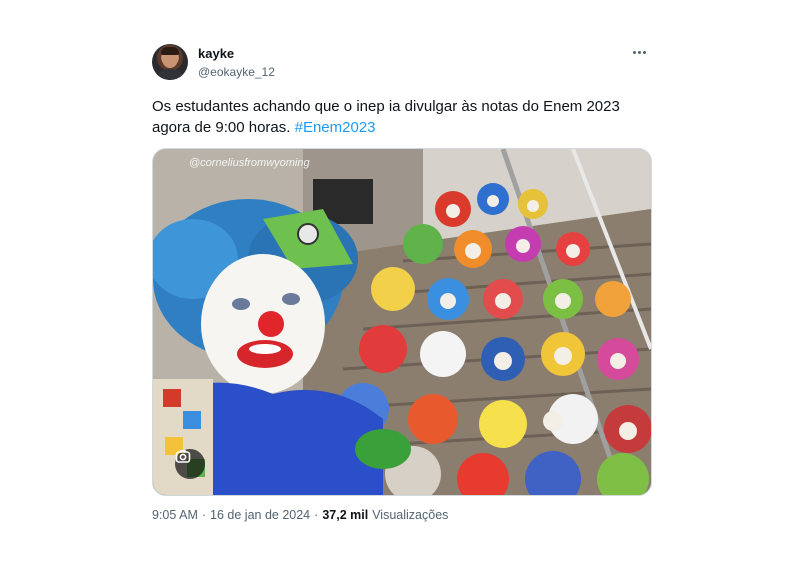 The width and height of the screenshot is (800, 568). What do you see at coordinates (639, 52) in the screenshot?
I see `more-options-icon` at bounding box center [639, 52].